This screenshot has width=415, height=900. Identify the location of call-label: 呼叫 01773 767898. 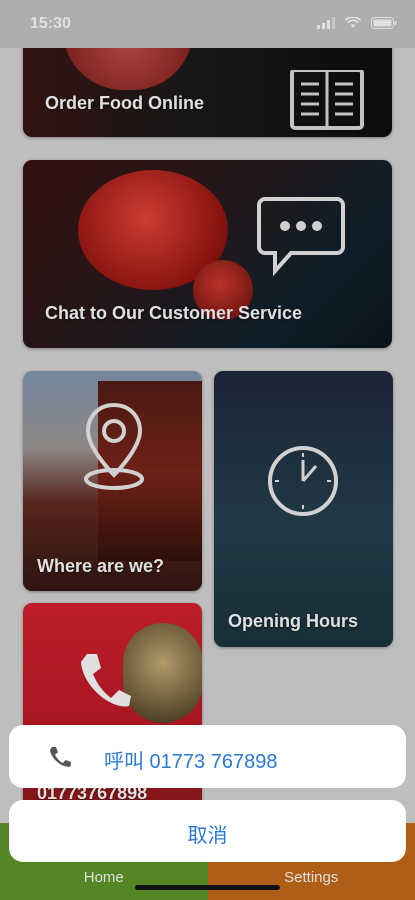
(191, 762).